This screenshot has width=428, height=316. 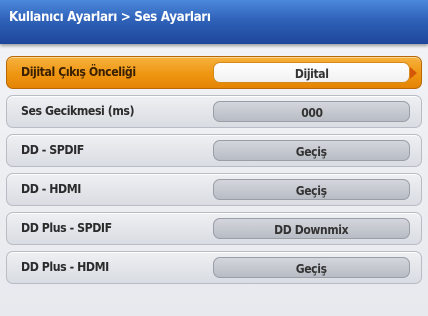 I want to click on setting-value: 000, so click(x=311, y=113).